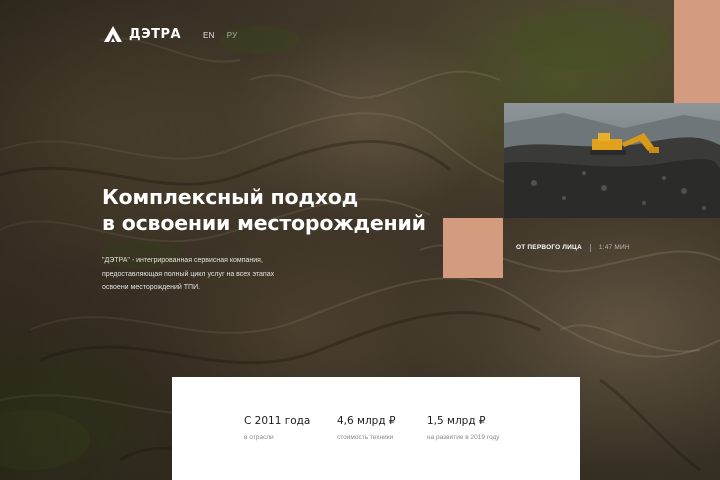  I want to click on hero-title-line1: Комплексный подход, so click(230, 197).